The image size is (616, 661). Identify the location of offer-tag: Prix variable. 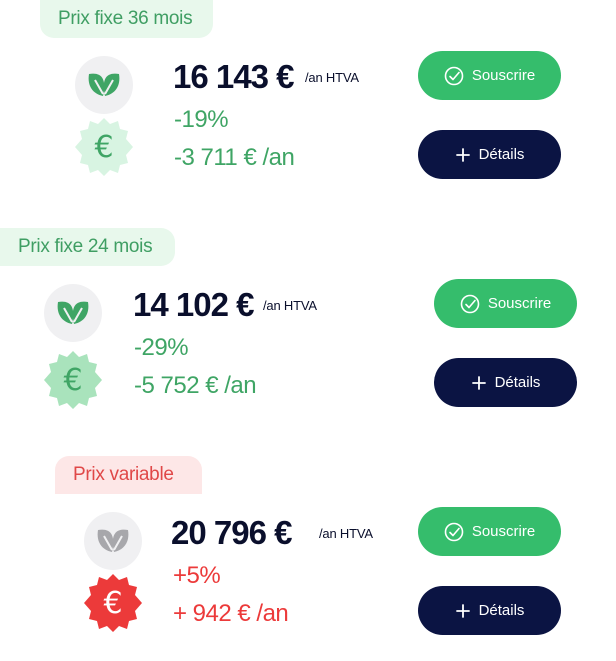
(128, 475).